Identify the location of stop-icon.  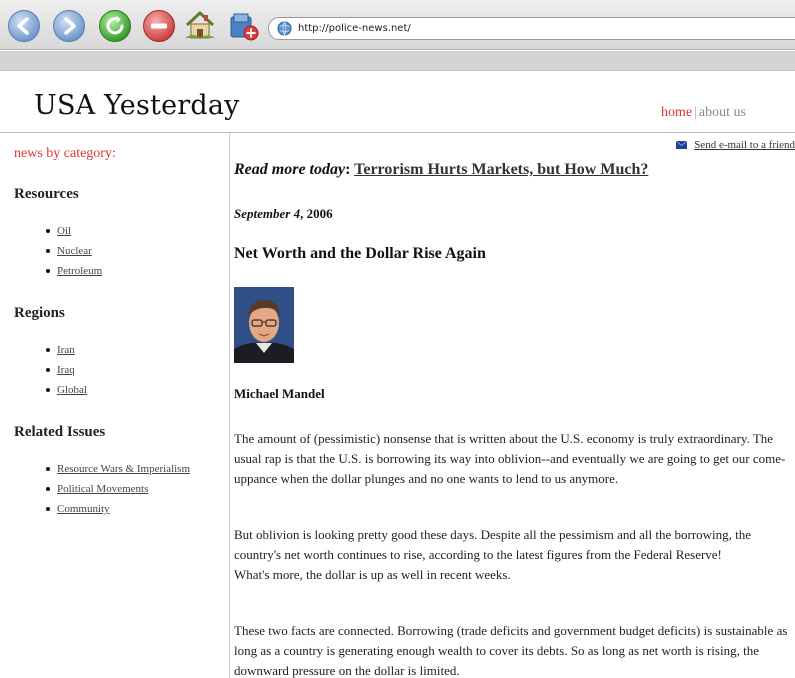
(159, 26).